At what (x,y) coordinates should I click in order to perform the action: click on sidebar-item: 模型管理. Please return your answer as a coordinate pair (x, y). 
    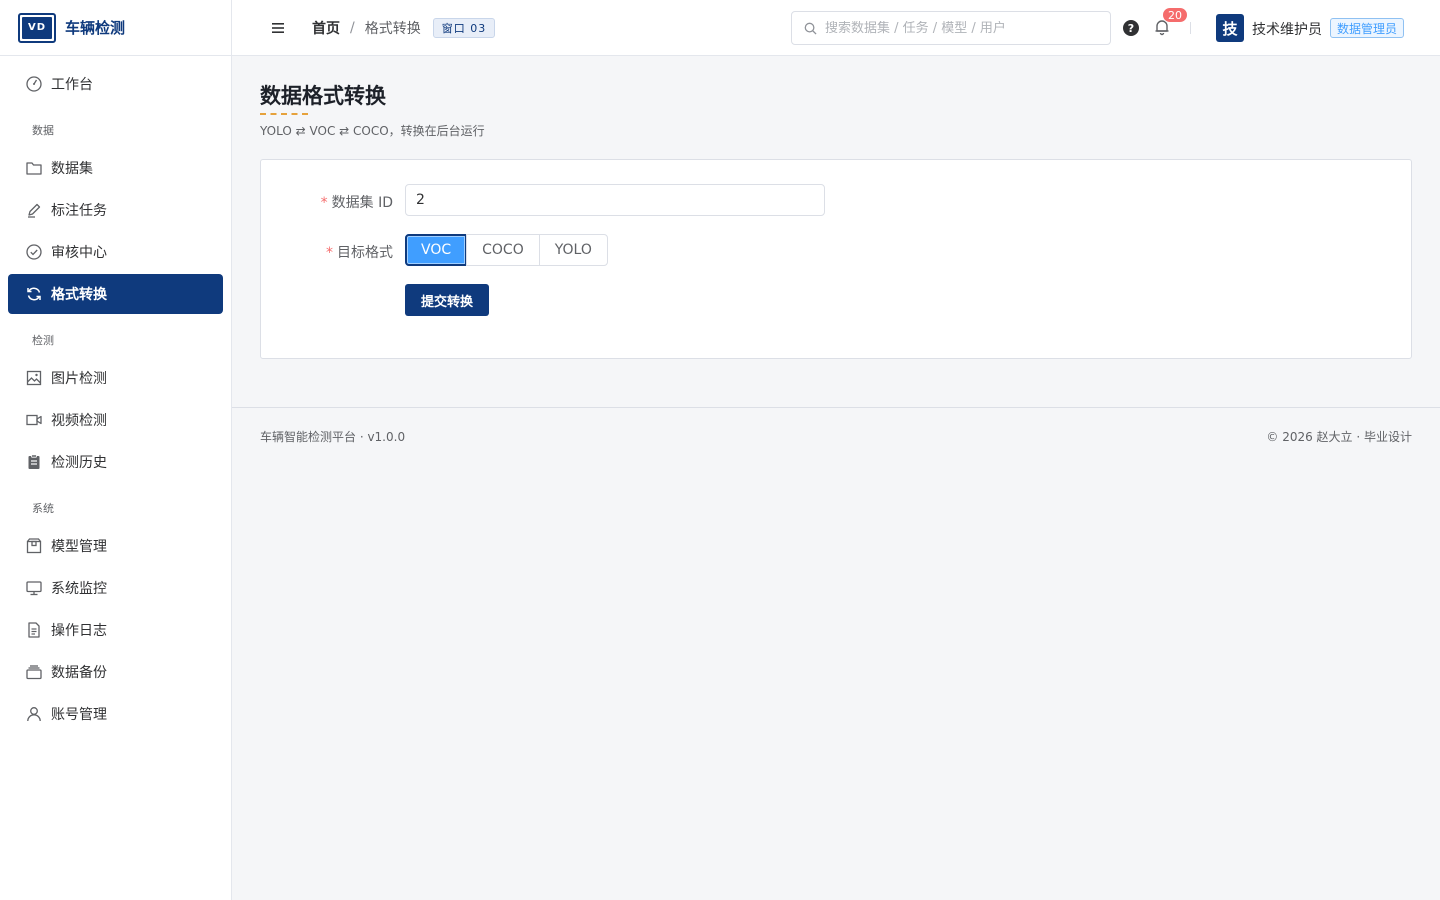
    Looking at the image, I should click on (115, 546).